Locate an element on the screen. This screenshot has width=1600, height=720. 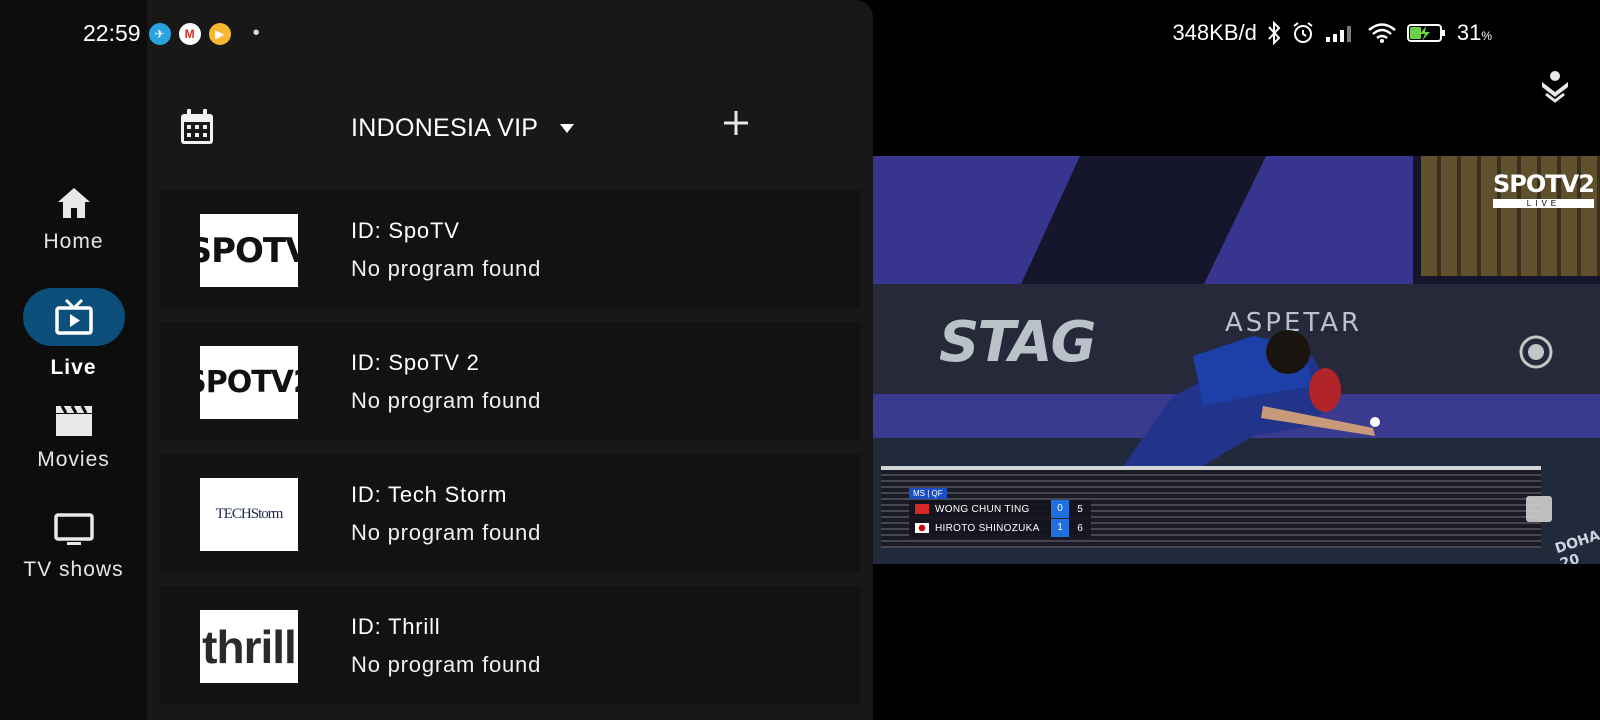
playlist-name: INDONESIA VIP is located at coordinates (445, 128).